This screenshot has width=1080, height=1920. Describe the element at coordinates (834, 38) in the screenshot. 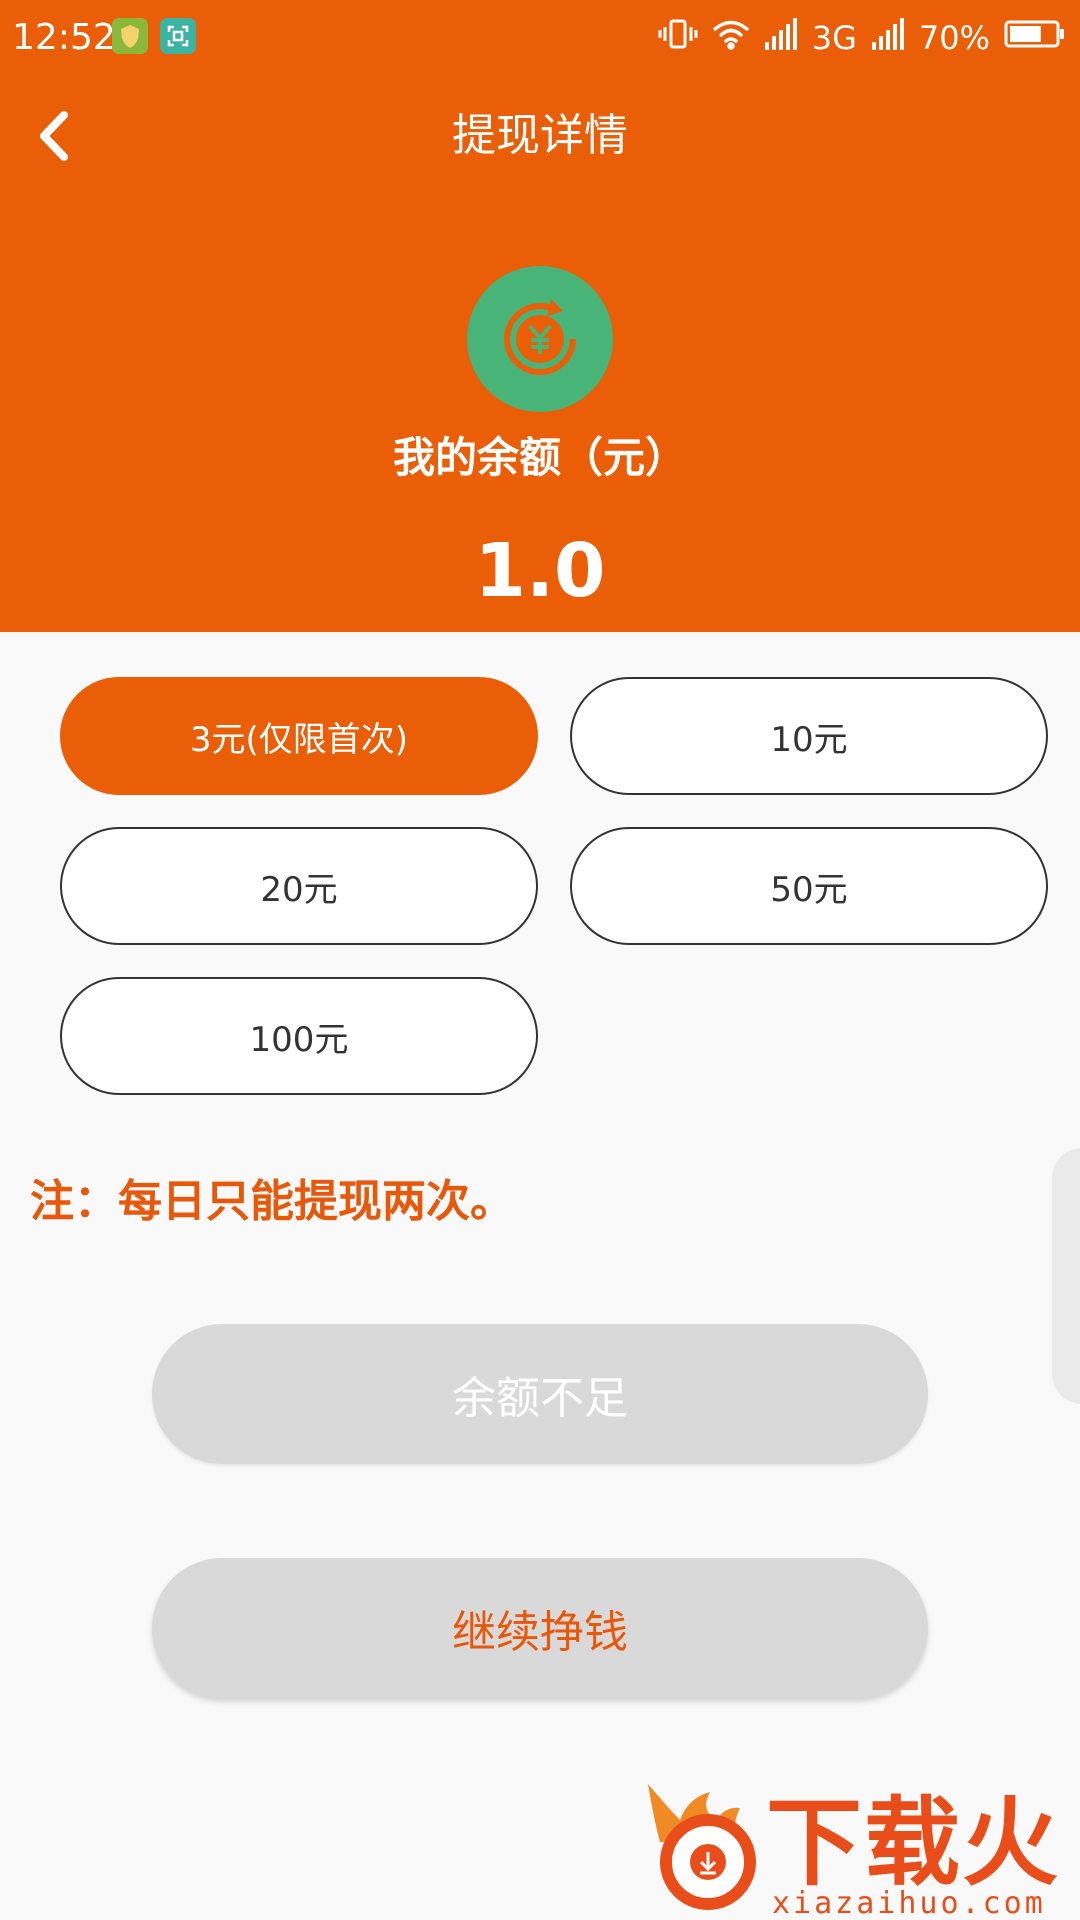

I see `network-type: 3G` at that location.